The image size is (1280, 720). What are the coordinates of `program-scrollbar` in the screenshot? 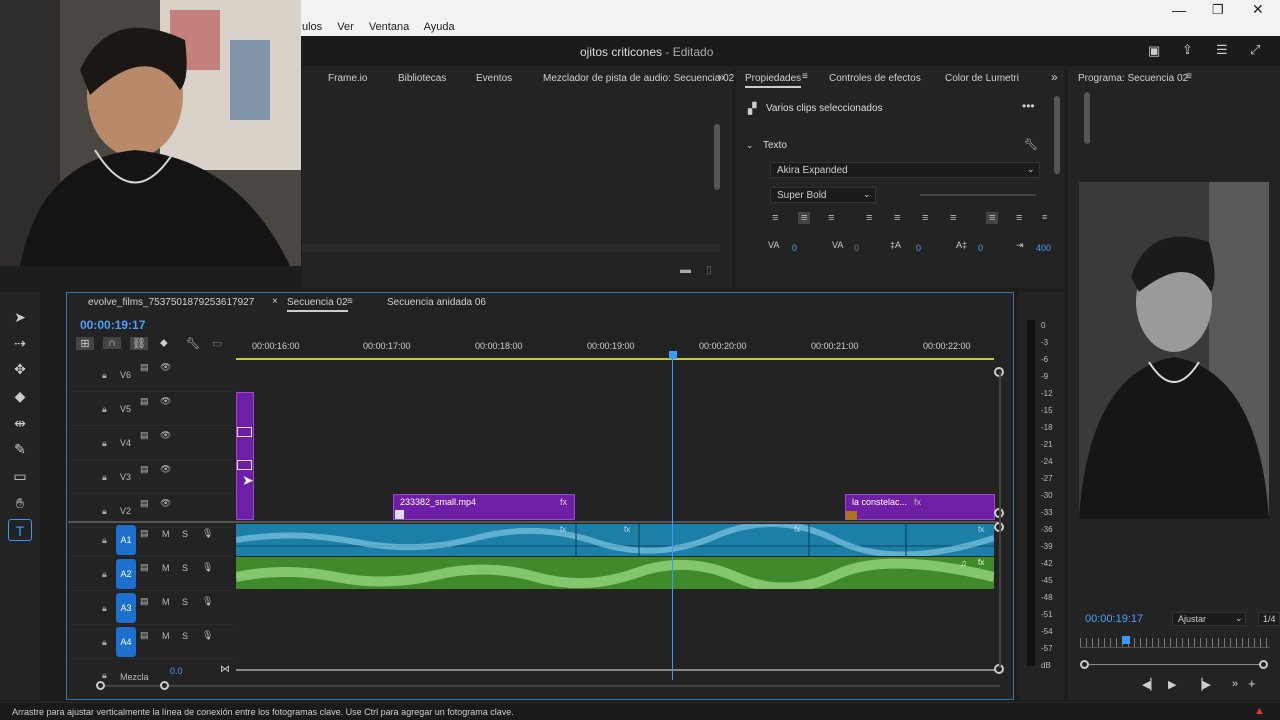 It's located at (1174, 664).